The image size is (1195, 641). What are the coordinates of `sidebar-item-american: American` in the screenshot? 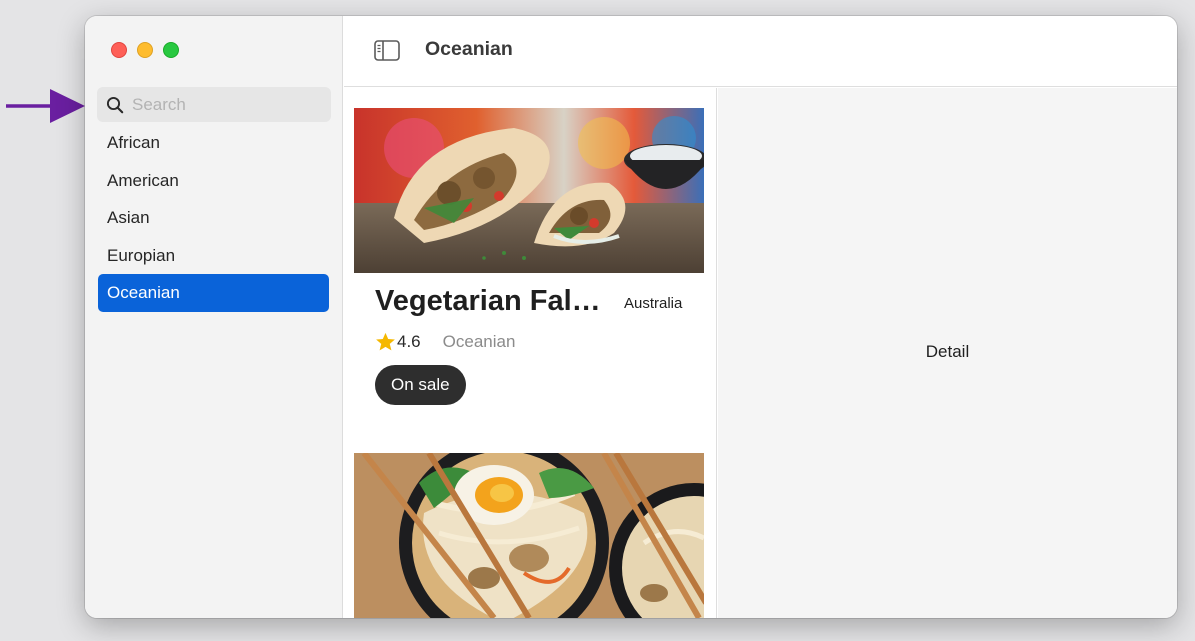 It's located at (213, 181).